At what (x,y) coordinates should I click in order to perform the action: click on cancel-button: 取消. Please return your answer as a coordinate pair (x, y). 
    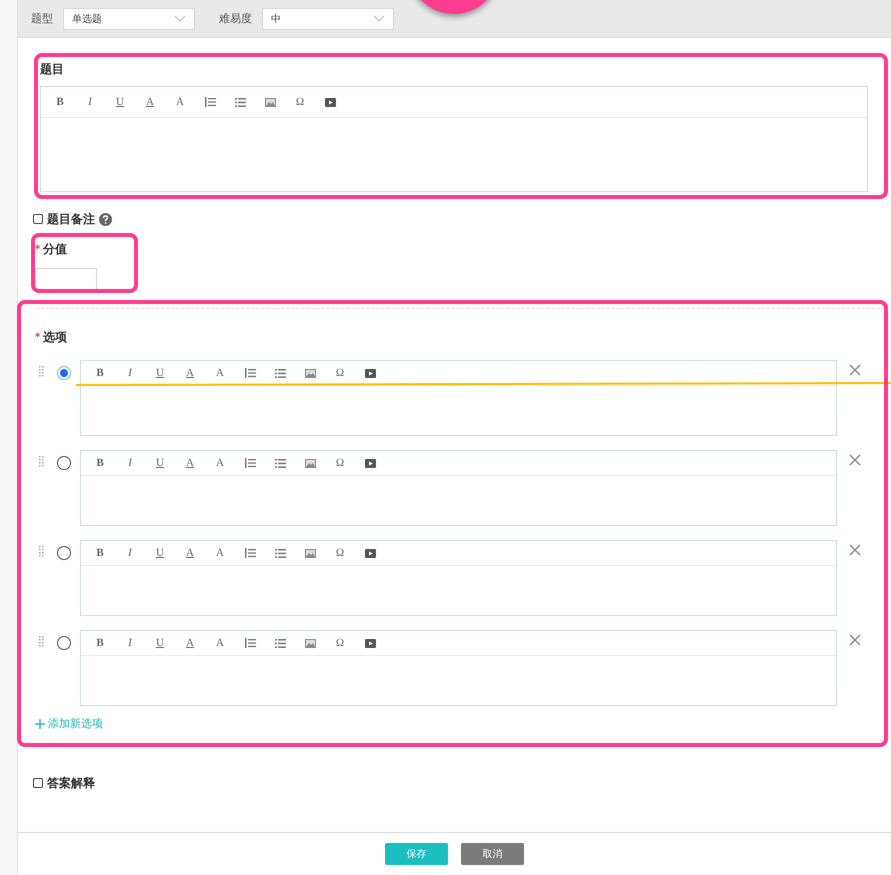
    Looking at the image, I should click on (492, 854).